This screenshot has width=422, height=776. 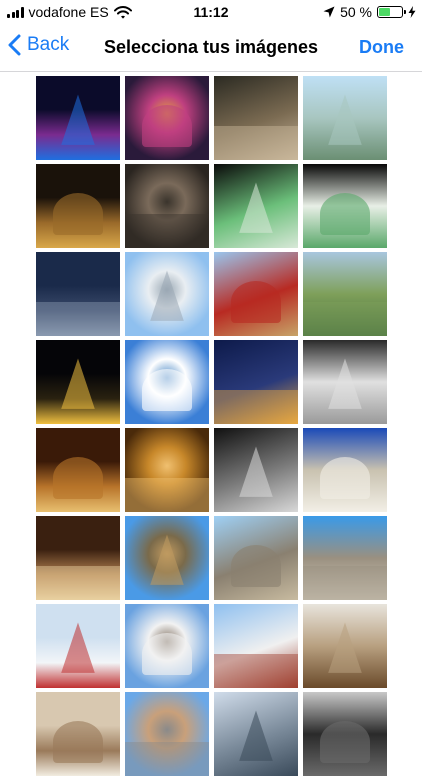 I want to click on photo-thumbnail-flags-sky, so click(x=78, y=646).